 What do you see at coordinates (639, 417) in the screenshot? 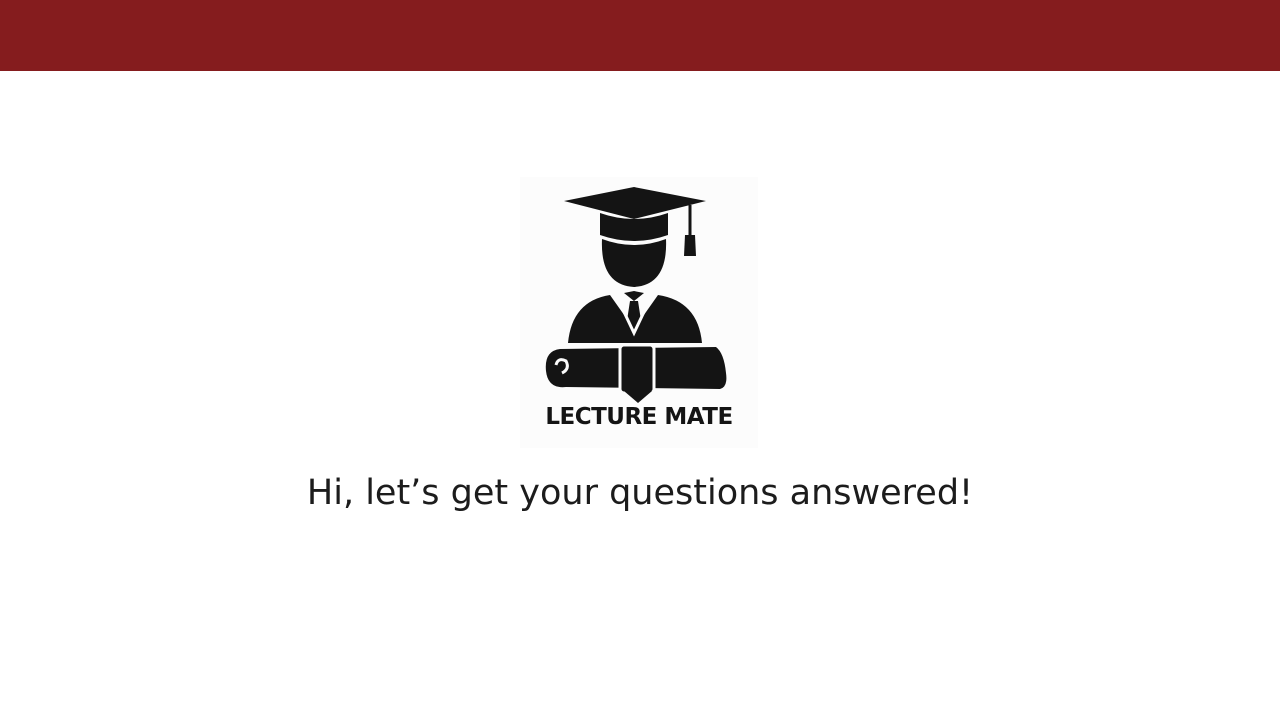
I see `logo-text: LECTURE MATE` at bounding box center [639, 417].